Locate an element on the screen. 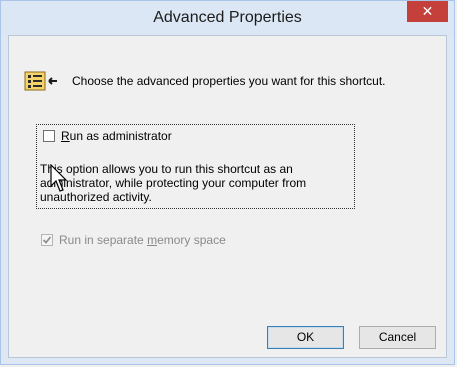  mouse-pointer-icon is located at coordinates (61, 180).